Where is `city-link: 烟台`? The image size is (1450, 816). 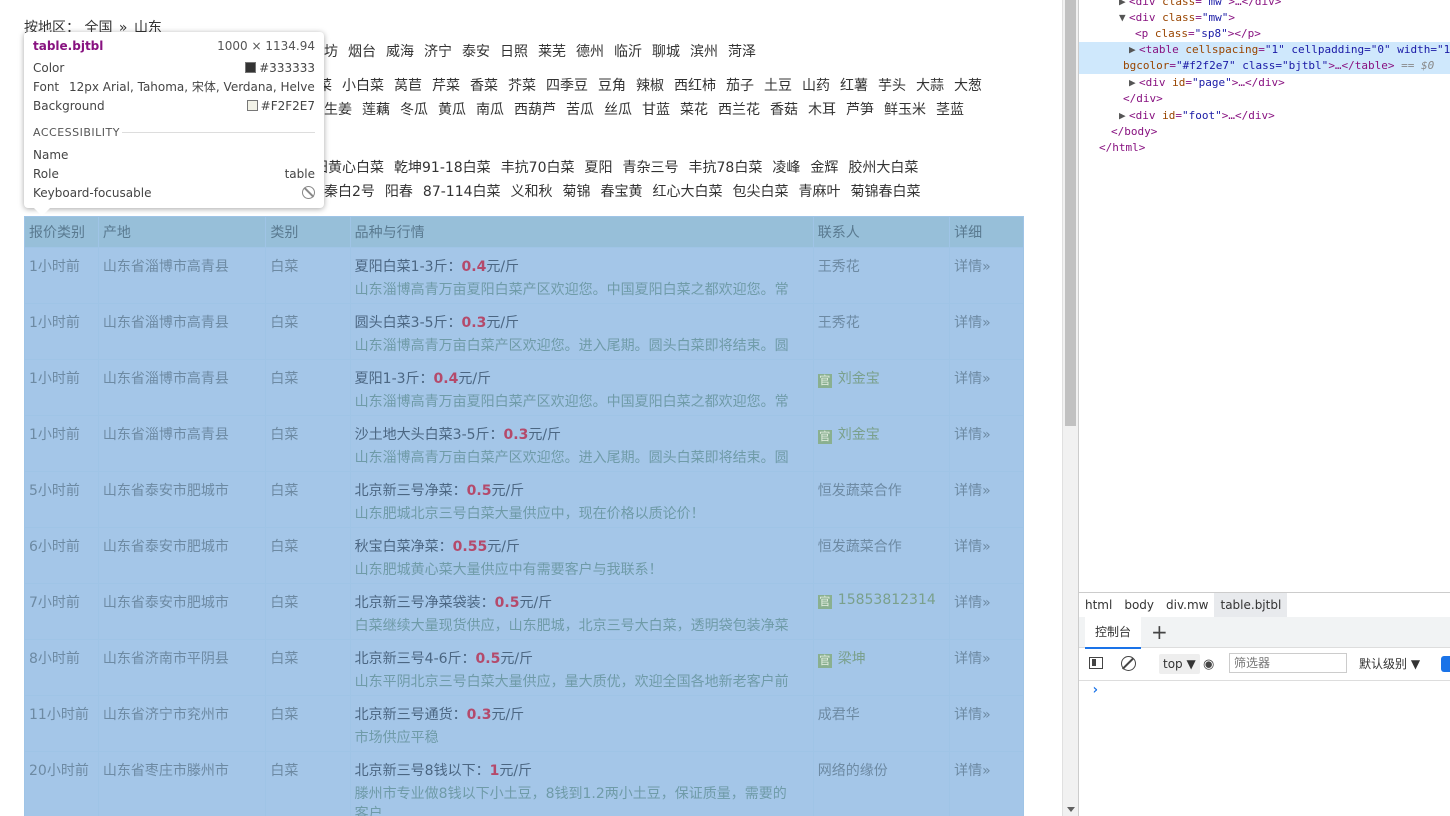 city-link: 烟台 is located at coordinates (362, 52).